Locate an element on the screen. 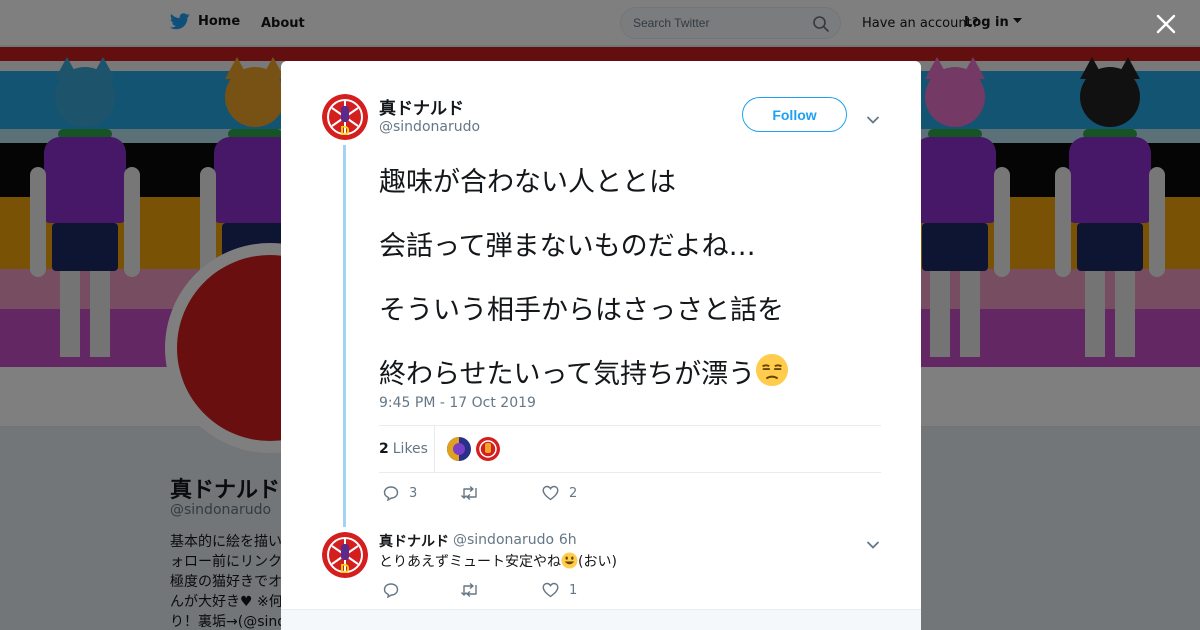 Image resolution: width=1200 pixels, height=630 pixels. reply-like-action: 1 is located at coordinates (559, 590).